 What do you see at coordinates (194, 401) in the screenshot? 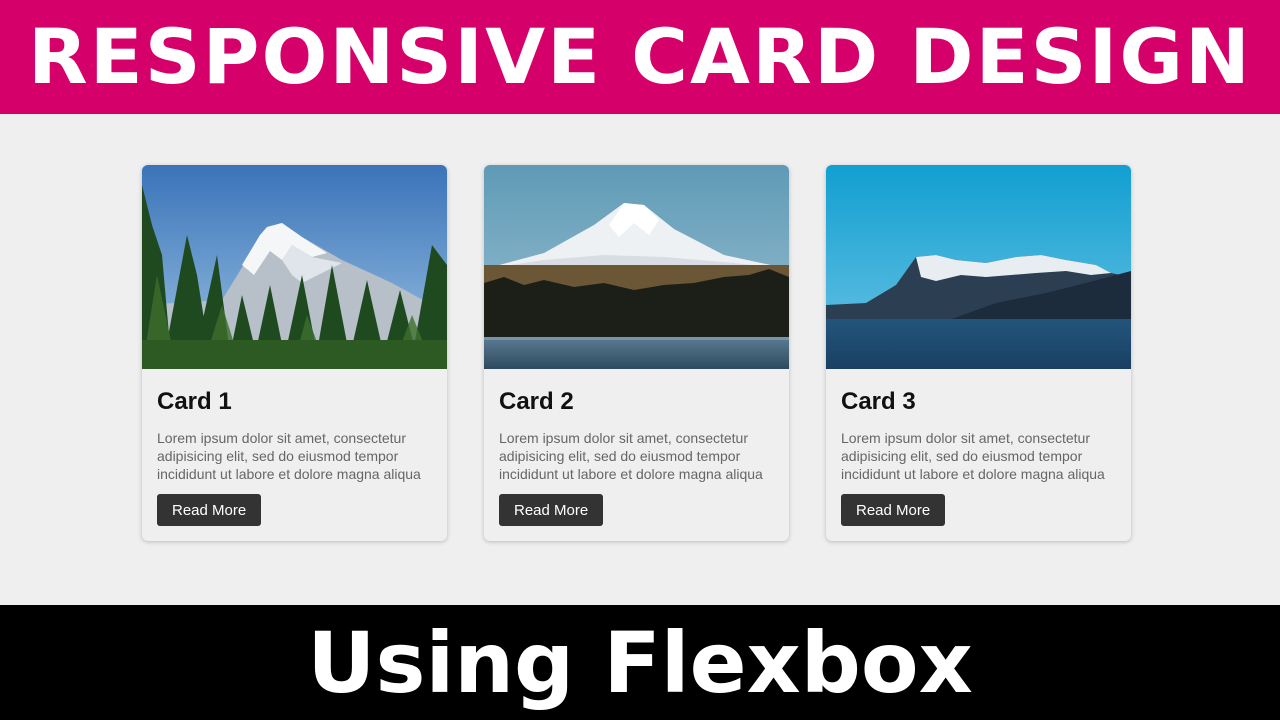
I see `card-title: Card 1` at bounding box center [194, 401].